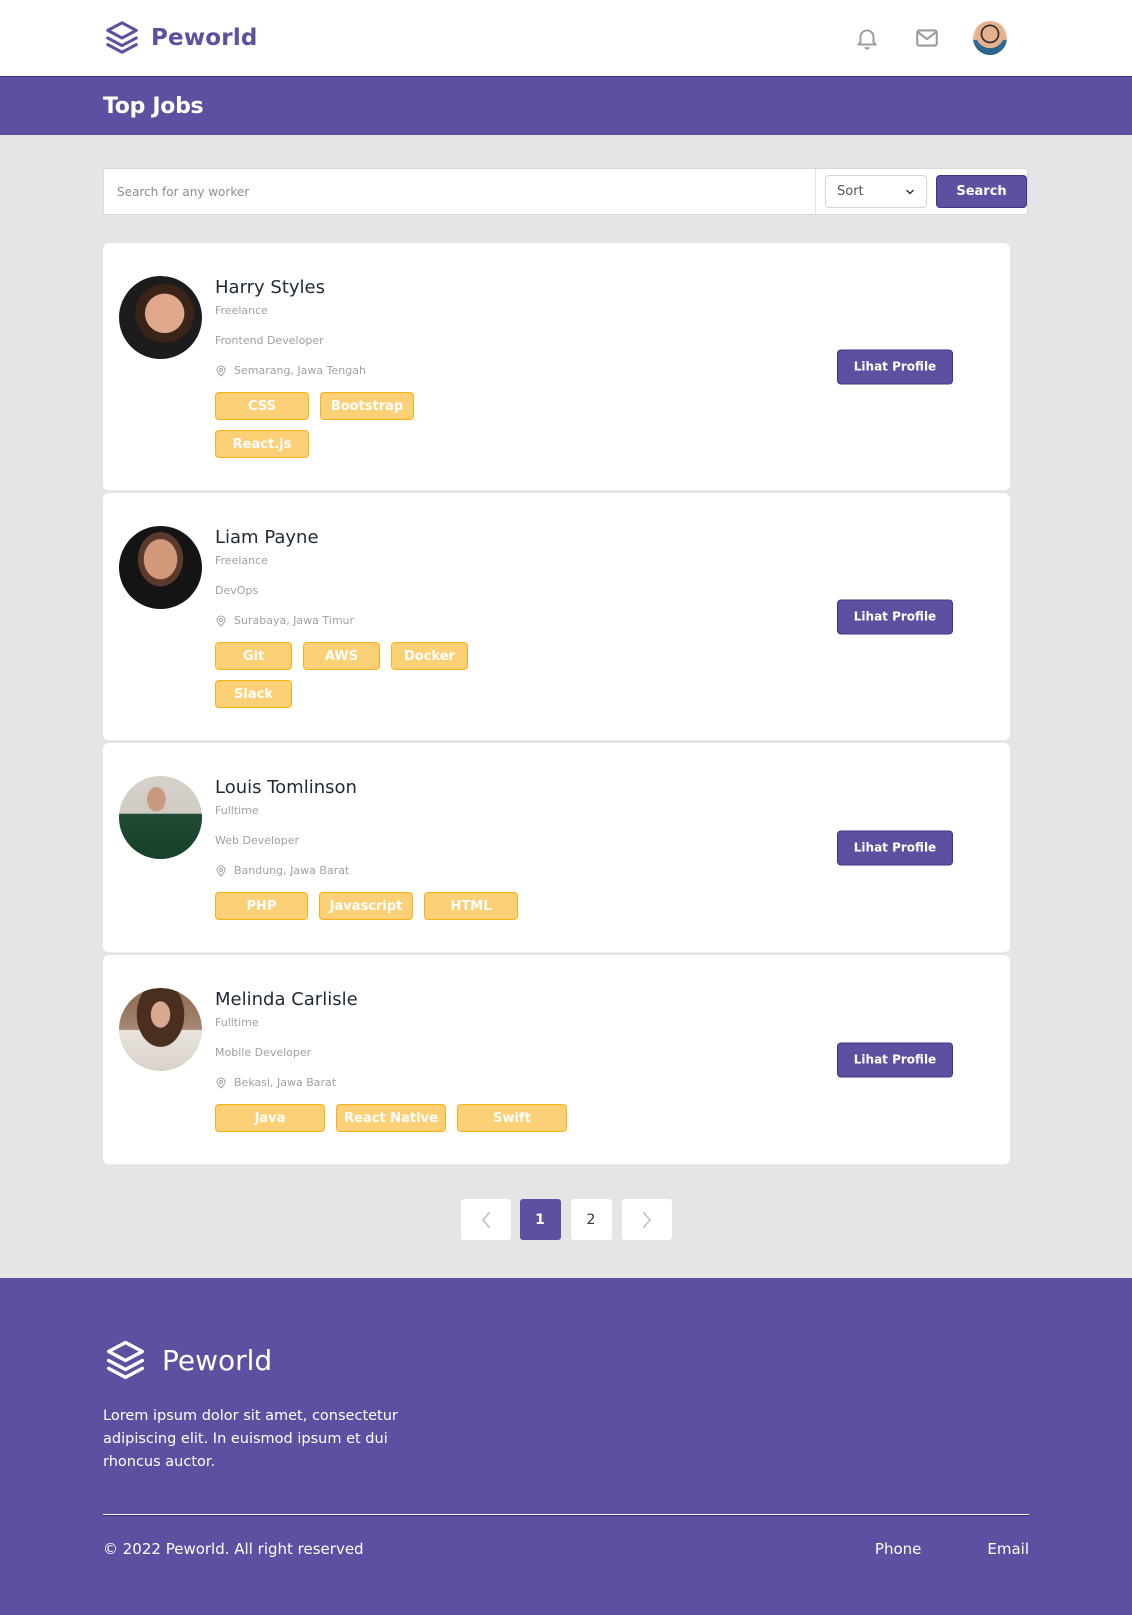 The width and height of the screenshot is (1132, 1615). I want to click on skill-badge: React Native, so click(391, 1118).